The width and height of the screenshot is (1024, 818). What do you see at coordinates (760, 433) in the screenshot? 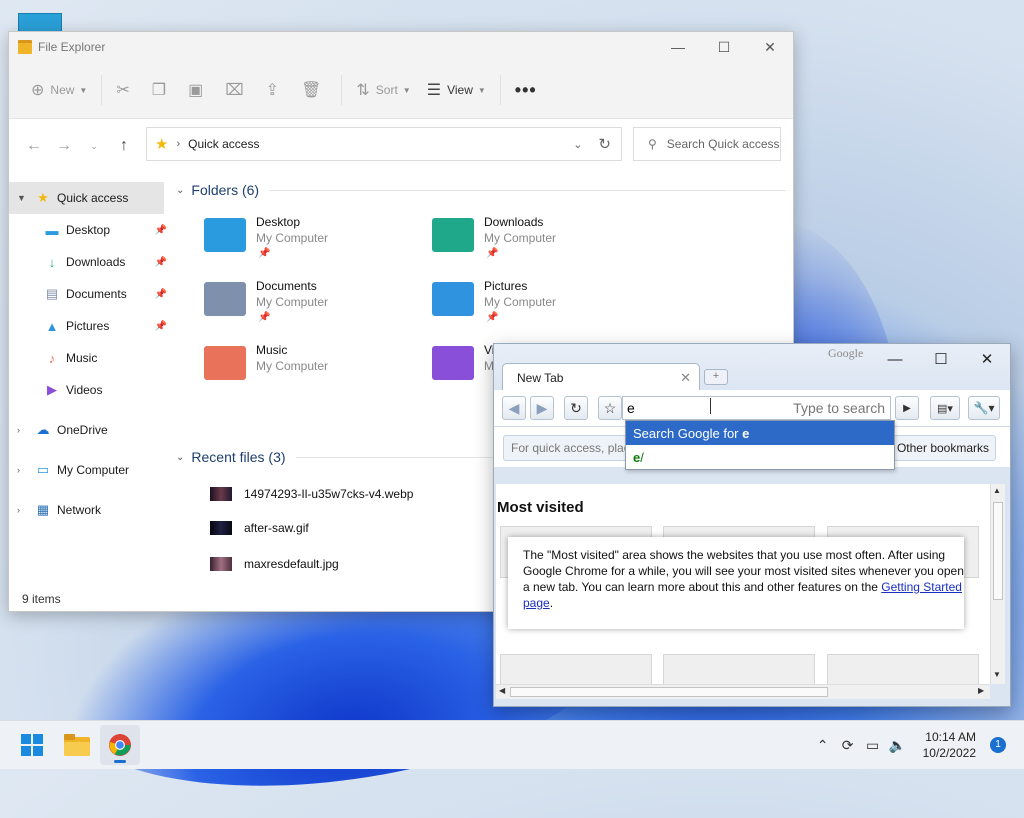
I see `suggestion-search-google: Search Google for e` at bounding box center [760, 433].